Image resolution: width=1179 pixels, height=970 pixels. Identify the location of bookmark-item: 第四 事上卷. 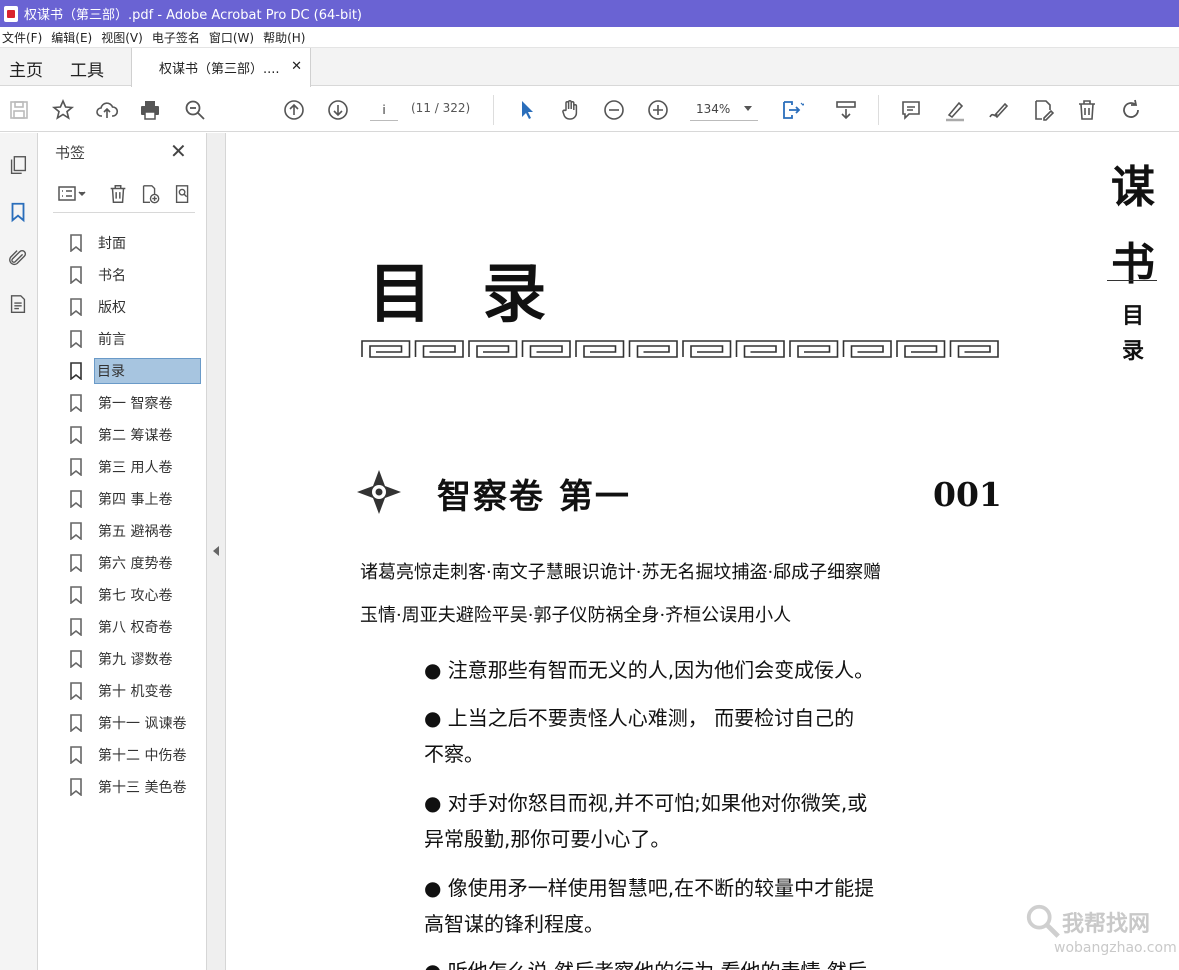
(137, 499).